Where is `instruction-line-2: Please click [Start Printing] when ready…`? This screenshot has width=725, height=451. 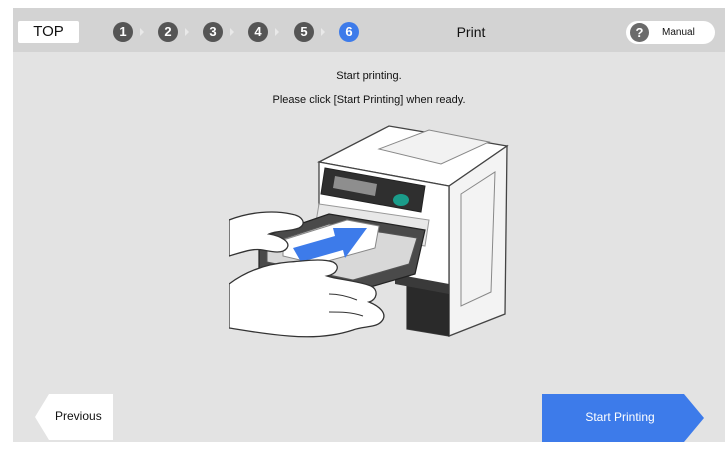
instruction-line-2: Please click [Start Printing] when ready… is located at coordinates (369, 100).